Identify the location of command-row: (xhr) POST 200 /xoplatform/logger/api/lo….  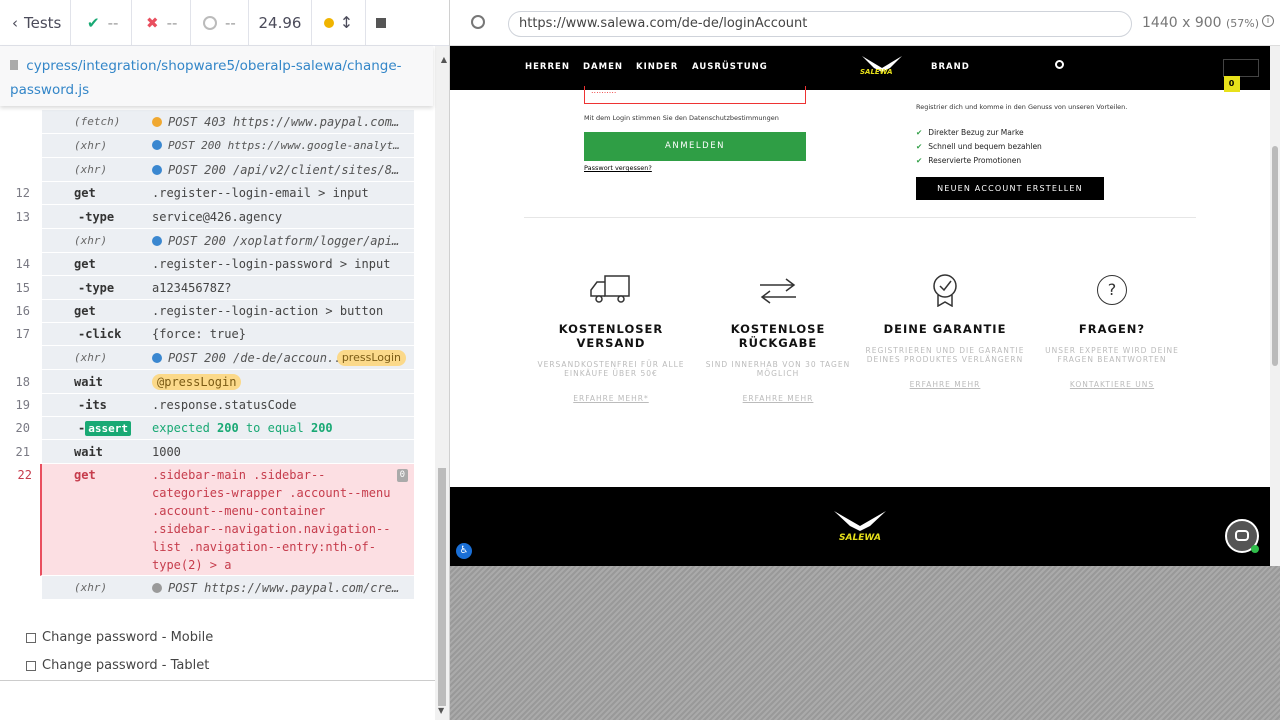
(228, 241).